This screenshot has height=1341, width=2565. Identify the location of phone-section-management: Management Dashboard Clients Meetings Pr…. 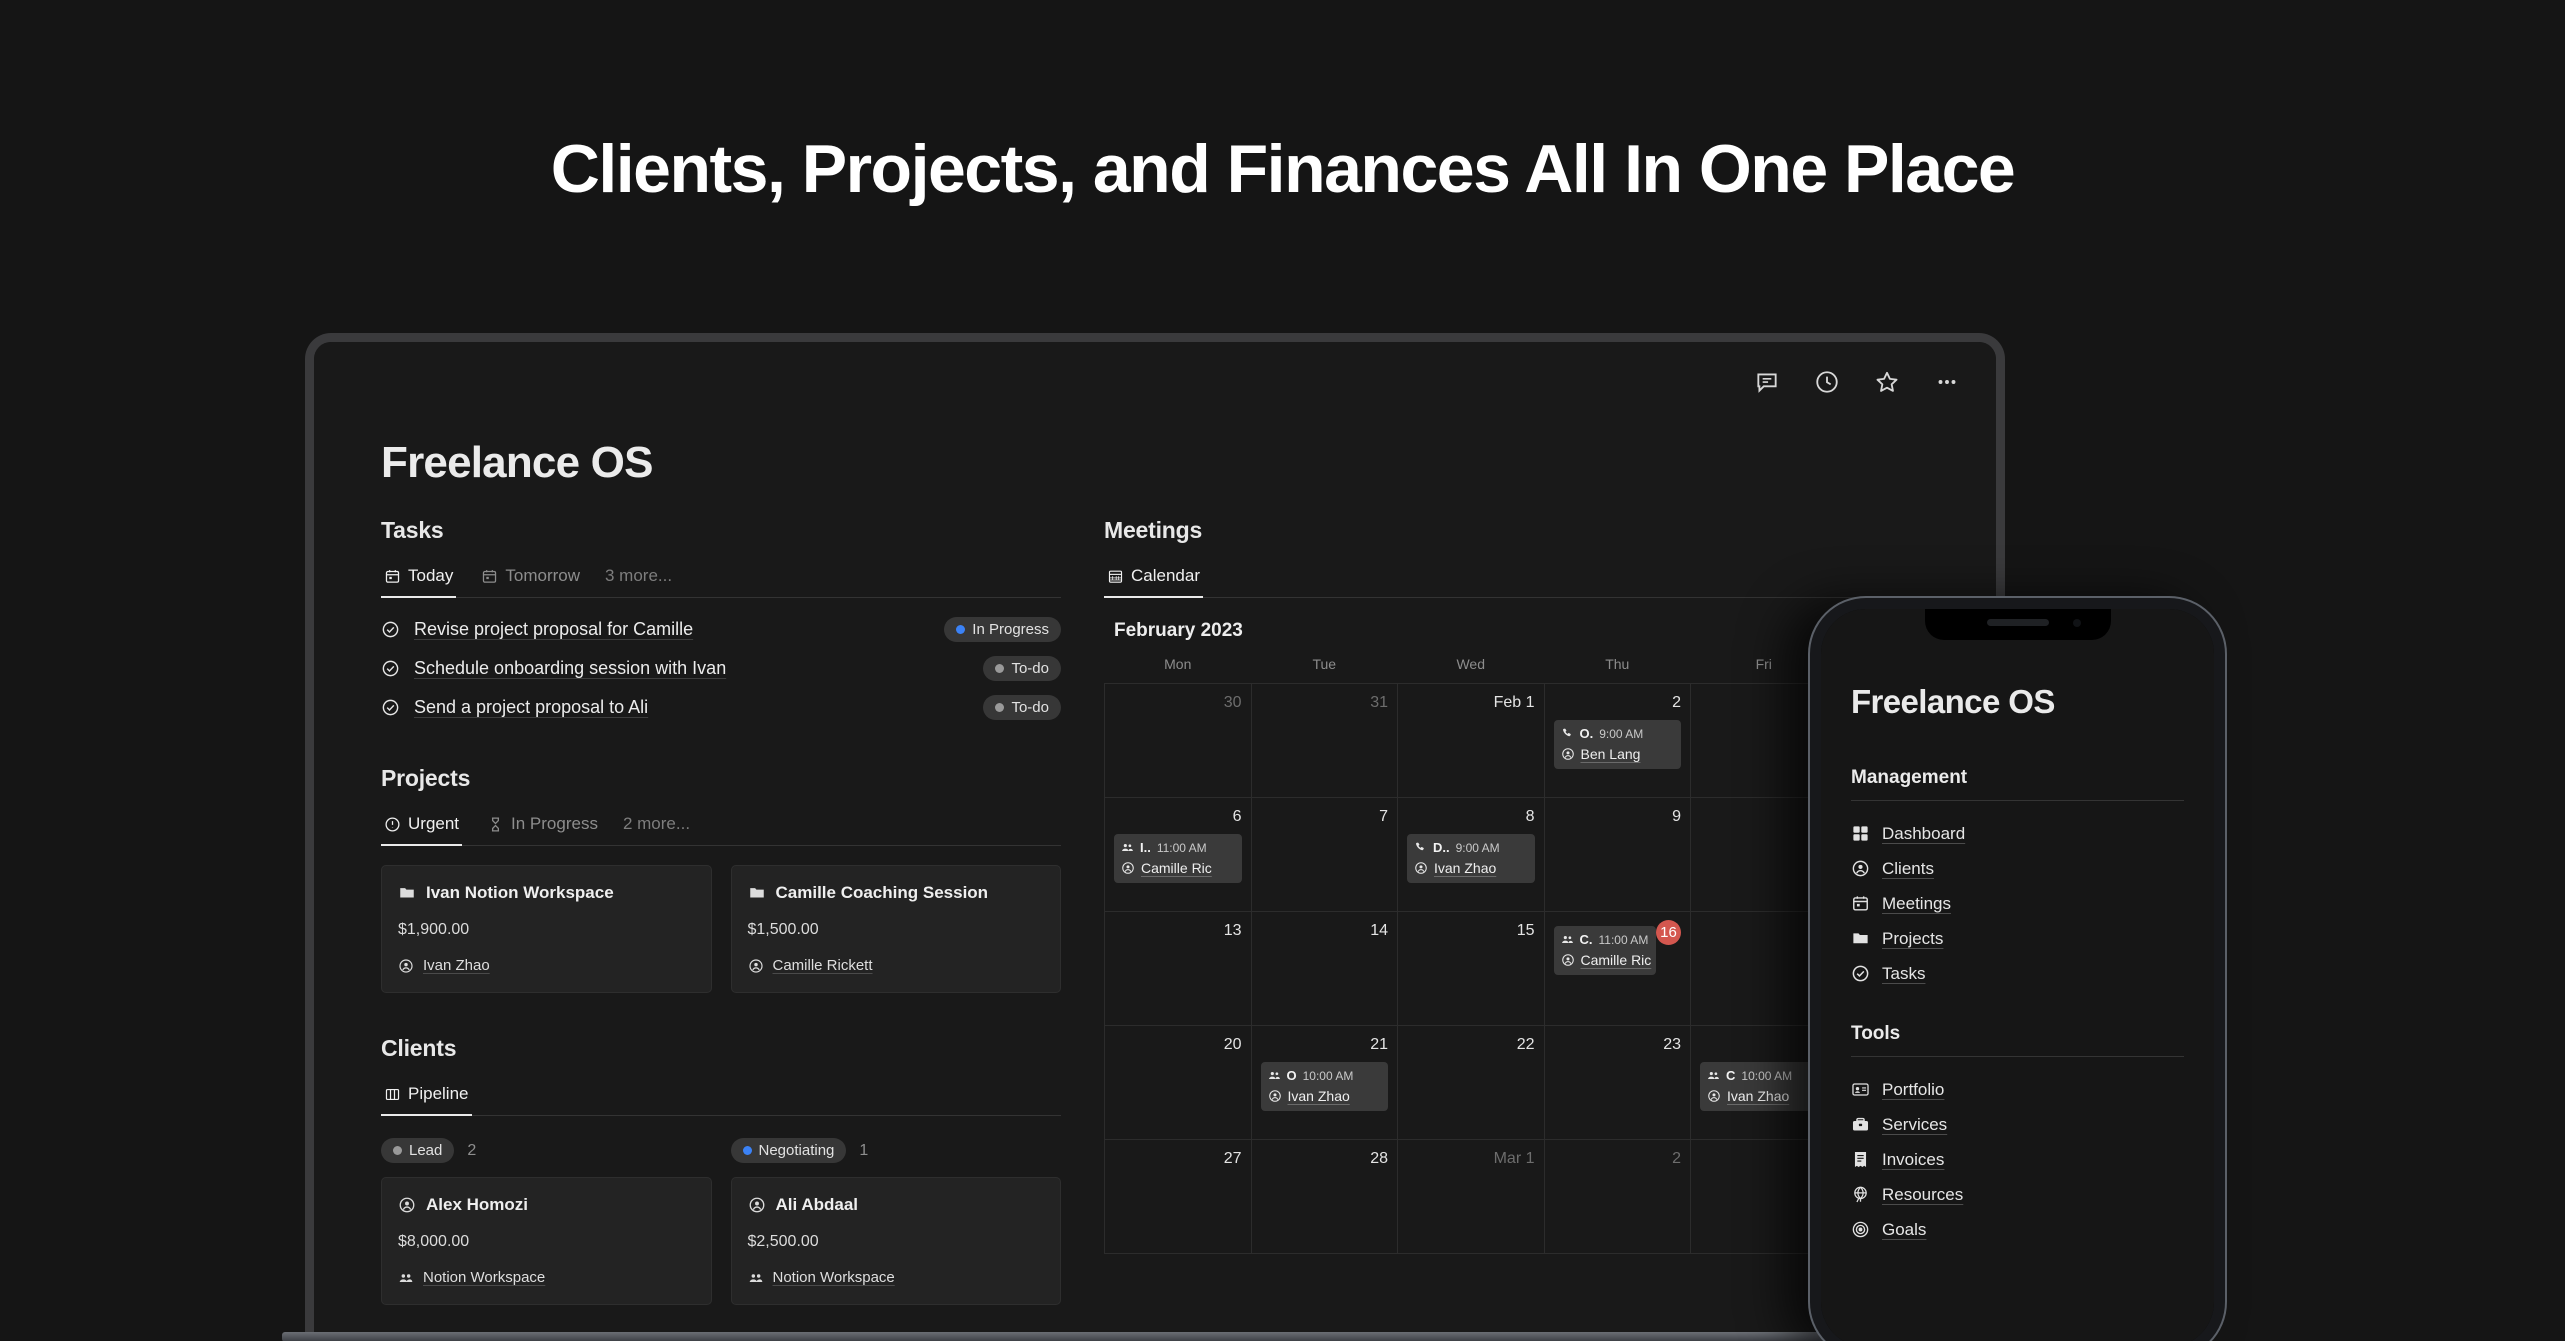
(2017, 879).